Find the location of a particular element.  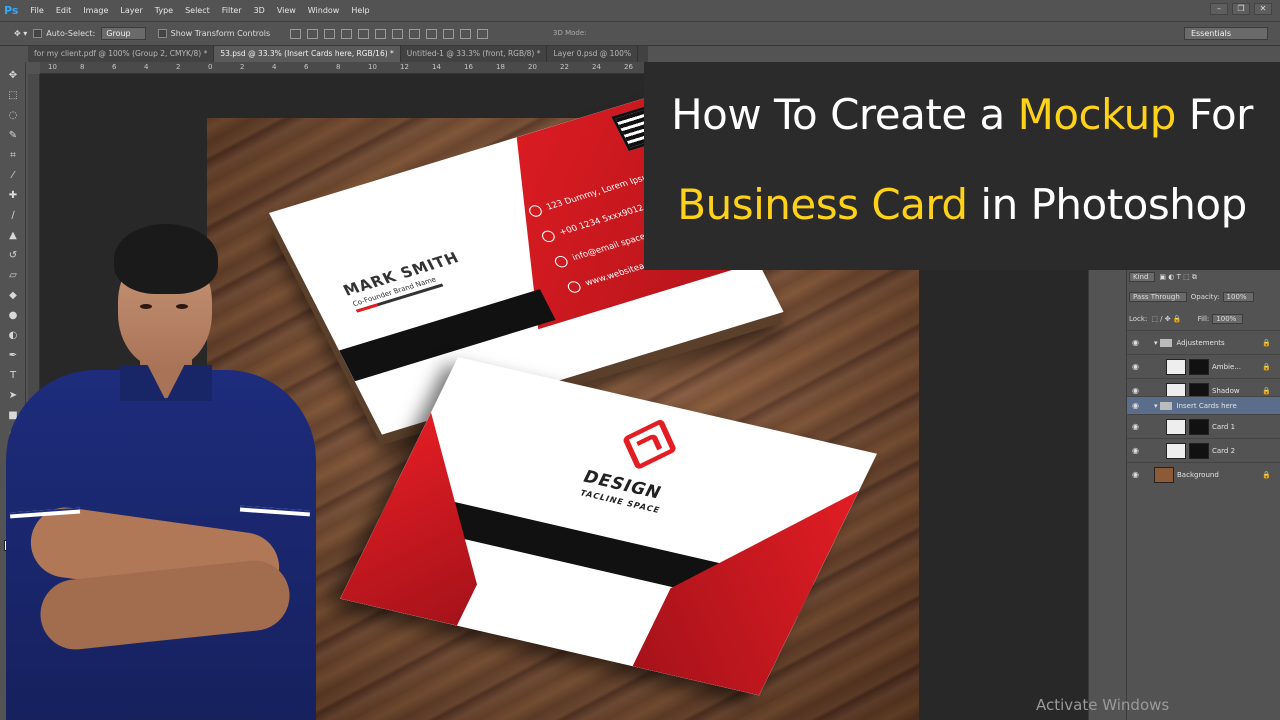

move-icon: ✥ is located at coordinates (13, 76).